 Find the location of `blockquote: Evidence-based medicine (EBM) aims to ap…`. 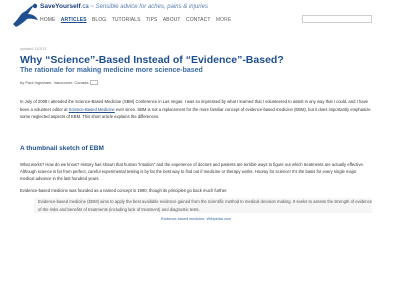

blockquote: Evidence-based medicine (EBM) aims to ap… is located at coordinates (203, 206).